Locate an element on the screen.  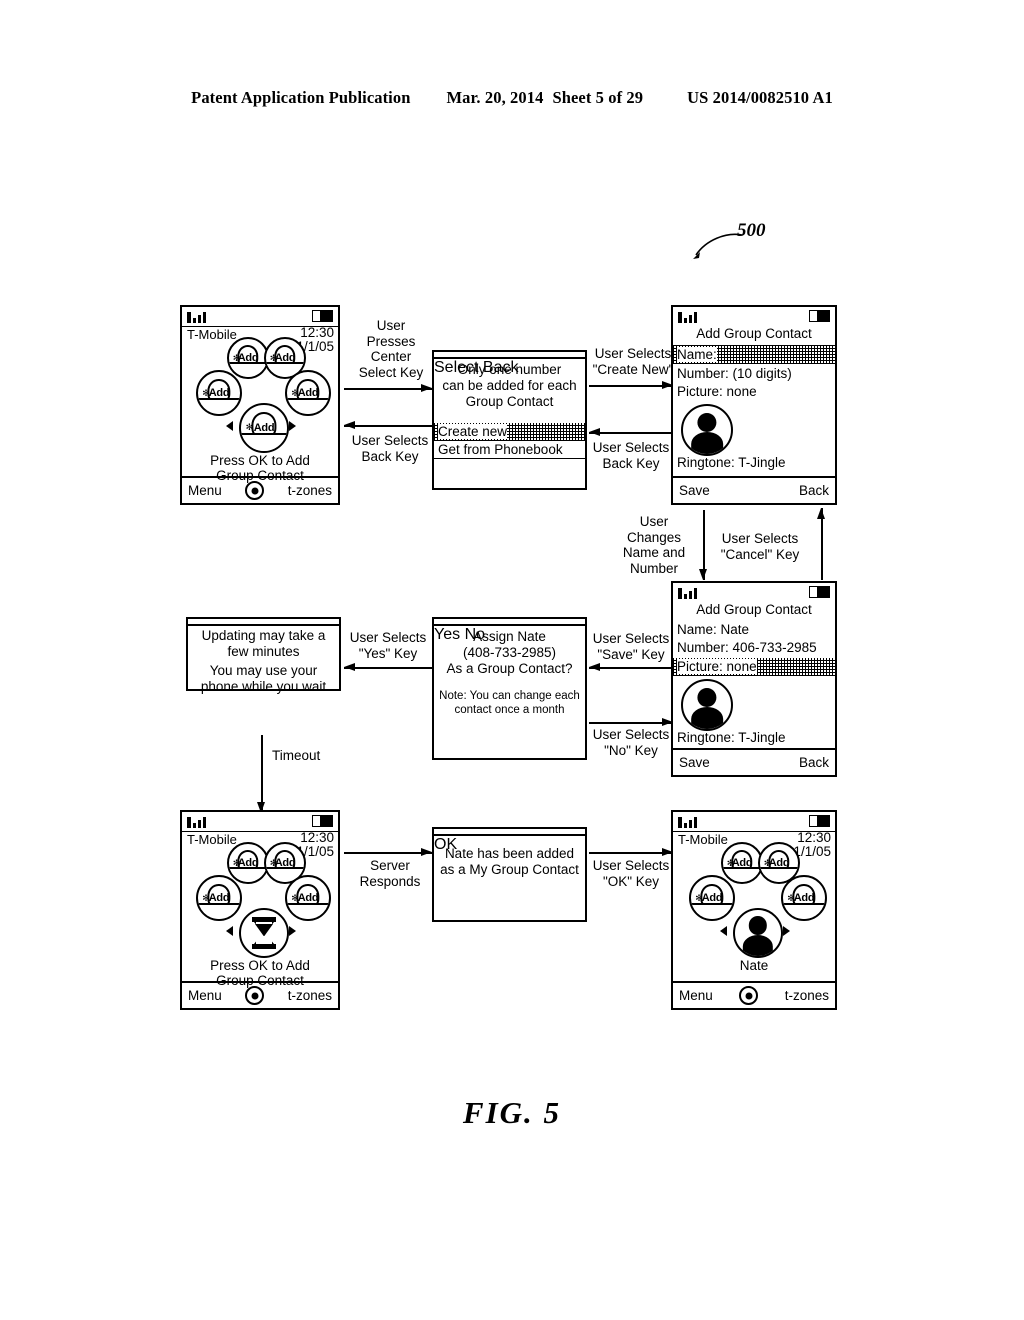
transition-yes-key: User Selects "Yes" Key is located at coordinates (388, 645).